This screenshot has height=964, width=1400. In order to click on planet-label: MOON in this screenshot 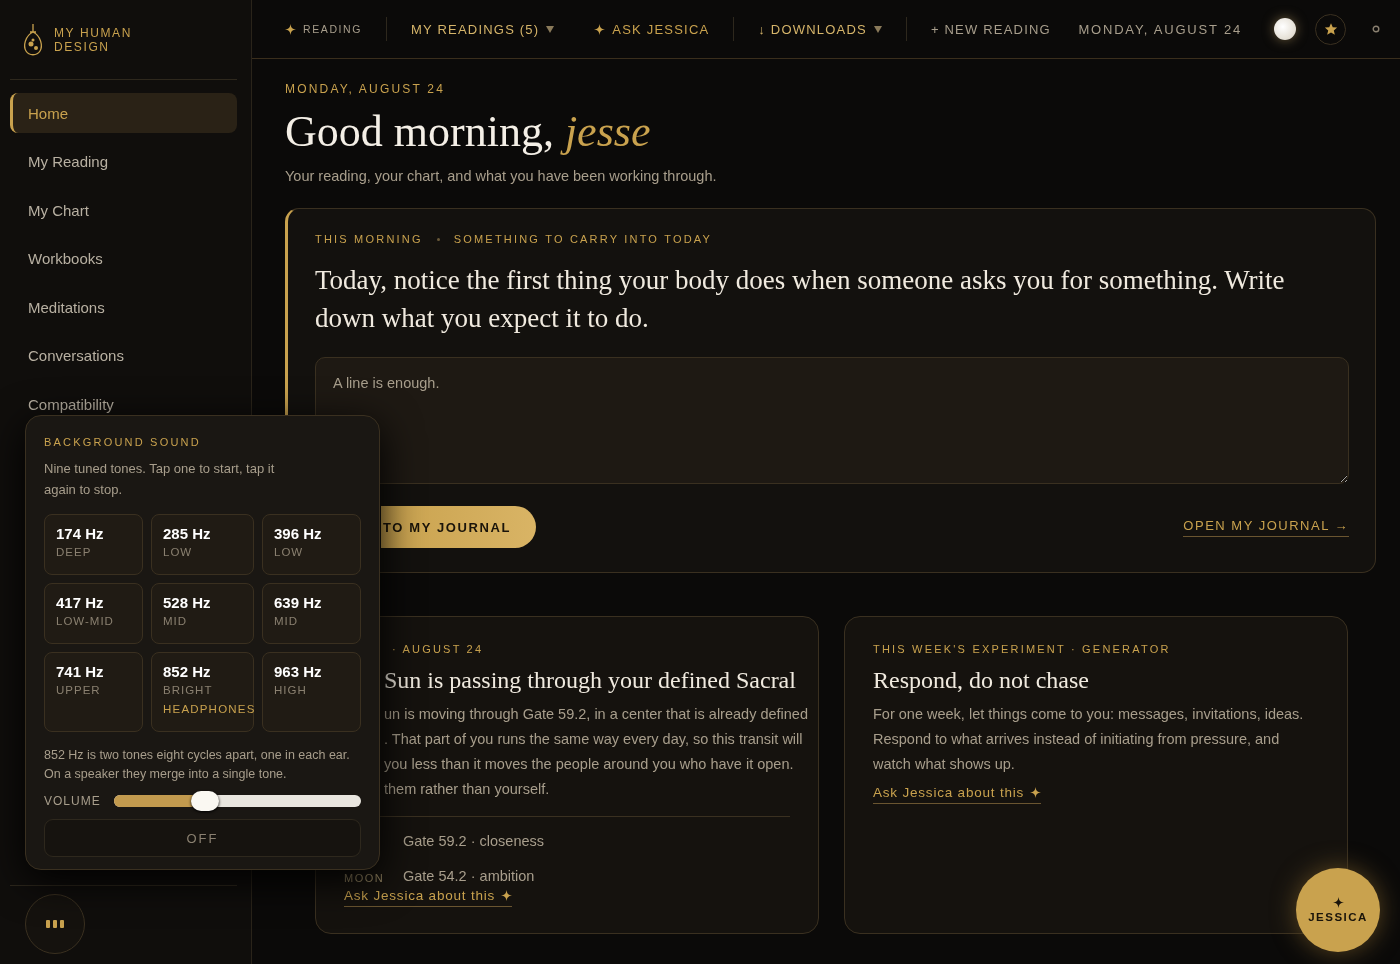, I will do `click(365, 878)`.